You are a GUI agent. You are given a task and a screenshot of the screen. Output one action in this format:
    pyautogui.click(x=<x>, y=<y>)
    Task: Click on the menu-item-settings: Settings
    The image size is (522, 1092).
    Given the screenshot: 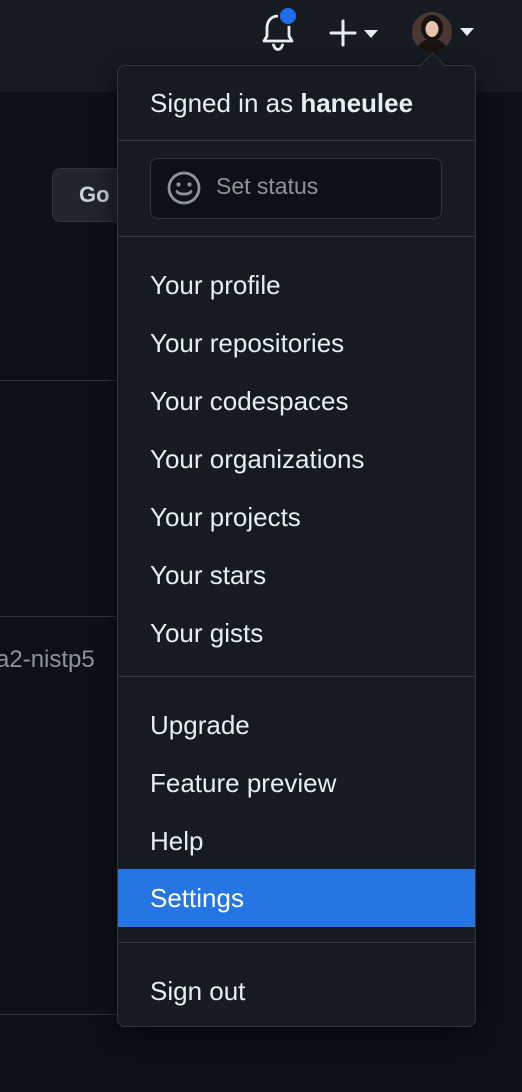 What is the action you would take?
    pyautogui.click(x=296, y=898)
    